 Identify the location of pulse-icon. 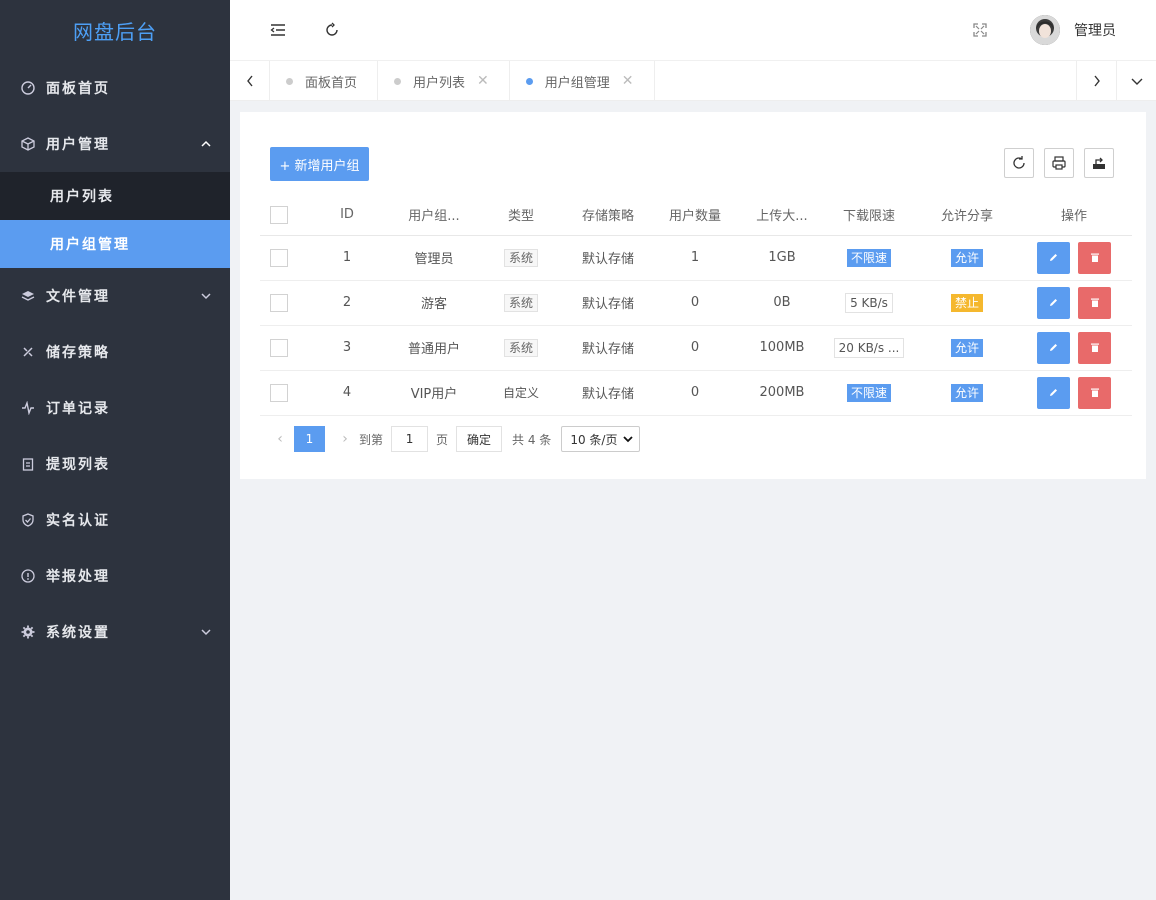
(28, 408).